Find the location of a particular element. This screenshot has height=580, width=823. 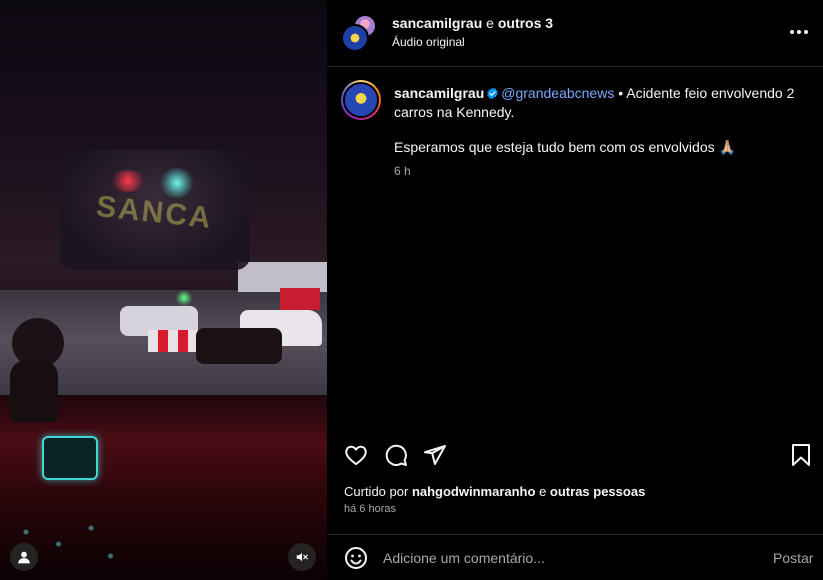

collaborators-link: outros 3 is located at coordinates (525, 23).